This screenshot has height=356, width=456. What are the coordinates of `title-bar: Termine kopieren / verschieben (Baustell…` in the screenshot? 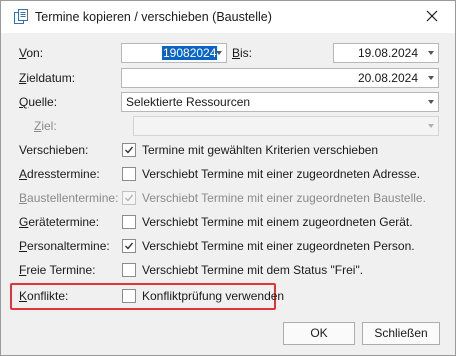 It's located at (228, 17).